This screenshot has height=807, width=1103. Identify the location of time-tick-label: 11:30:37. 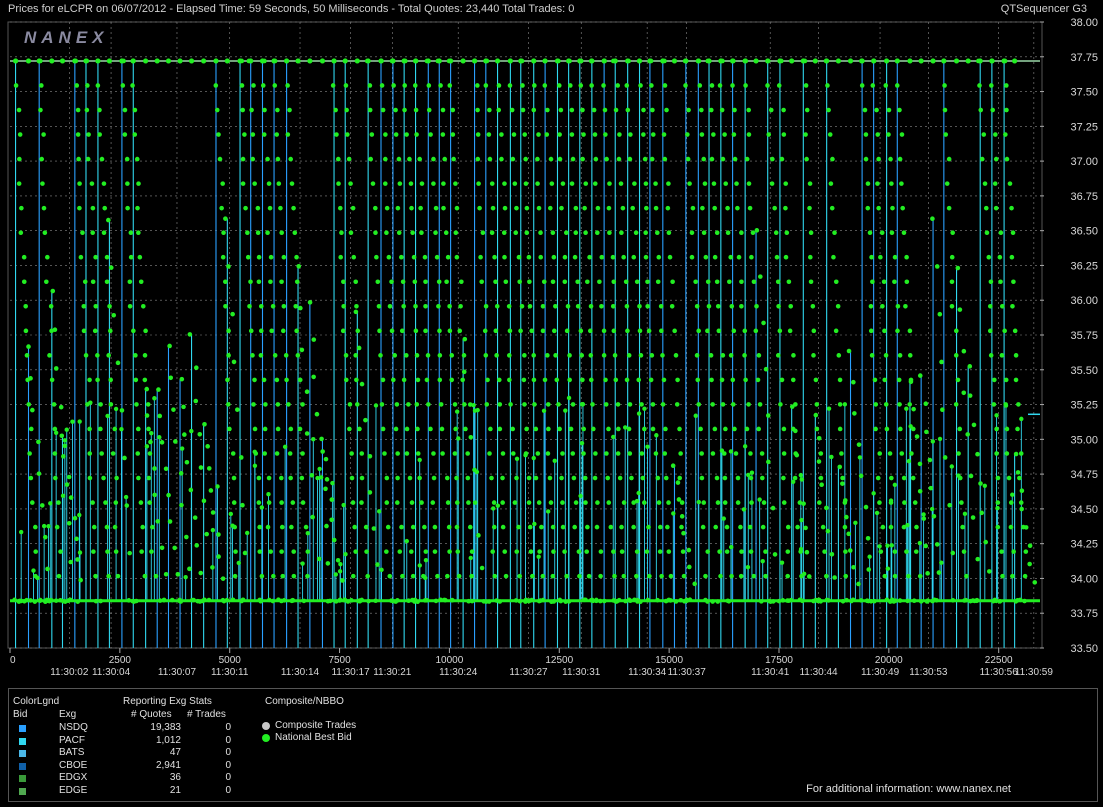
(687, 672).